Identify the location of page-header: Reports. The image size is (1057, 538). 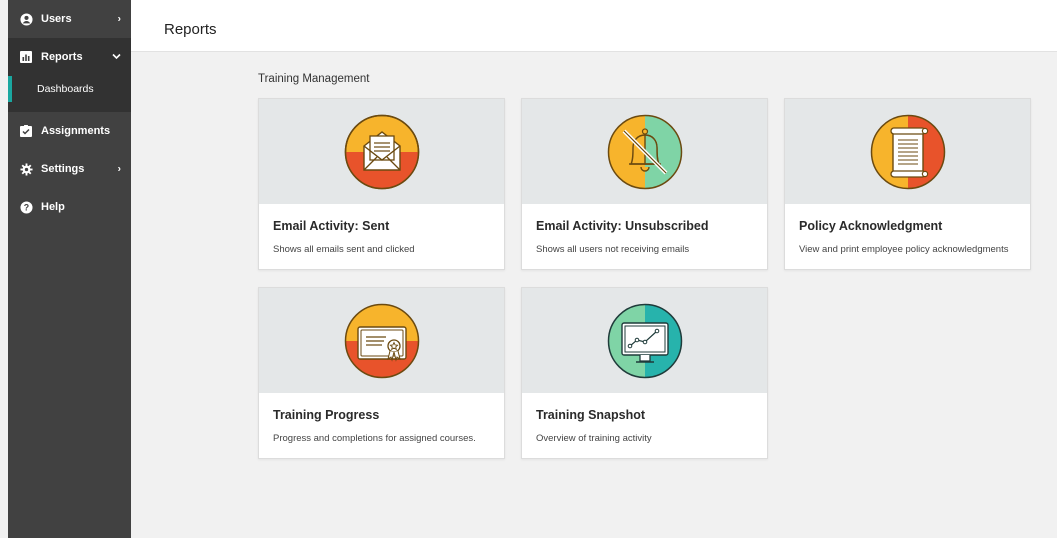
(594, 26).